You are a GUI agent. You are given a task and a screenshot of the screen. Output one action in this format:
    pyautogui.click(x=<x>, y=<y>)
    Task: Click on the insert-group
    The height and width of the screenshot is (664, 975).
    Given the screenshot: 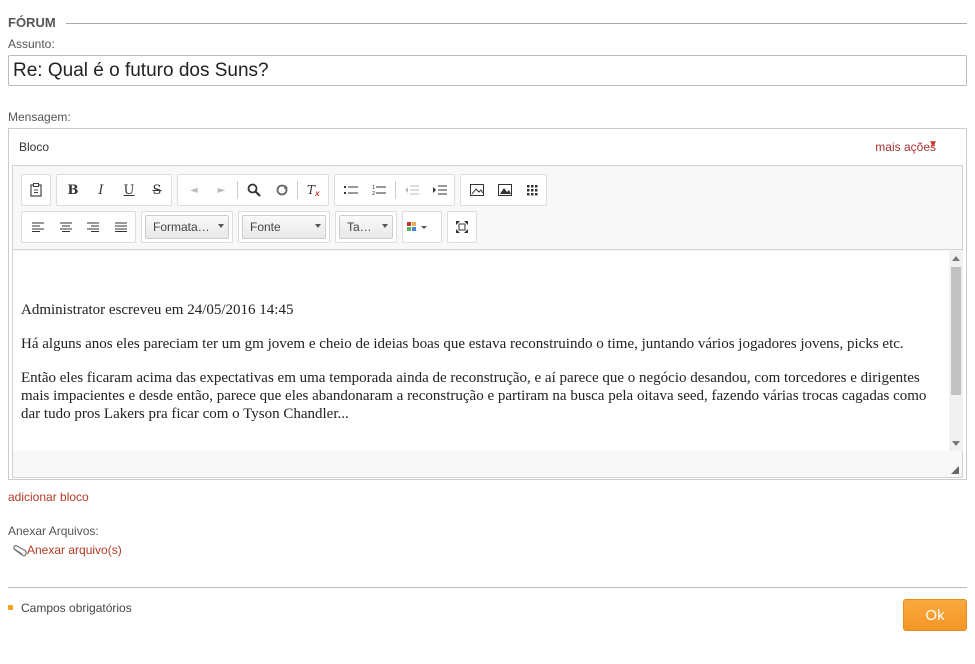 What is the action you would take?
    pyautogui.click(x=503, y=190)
    